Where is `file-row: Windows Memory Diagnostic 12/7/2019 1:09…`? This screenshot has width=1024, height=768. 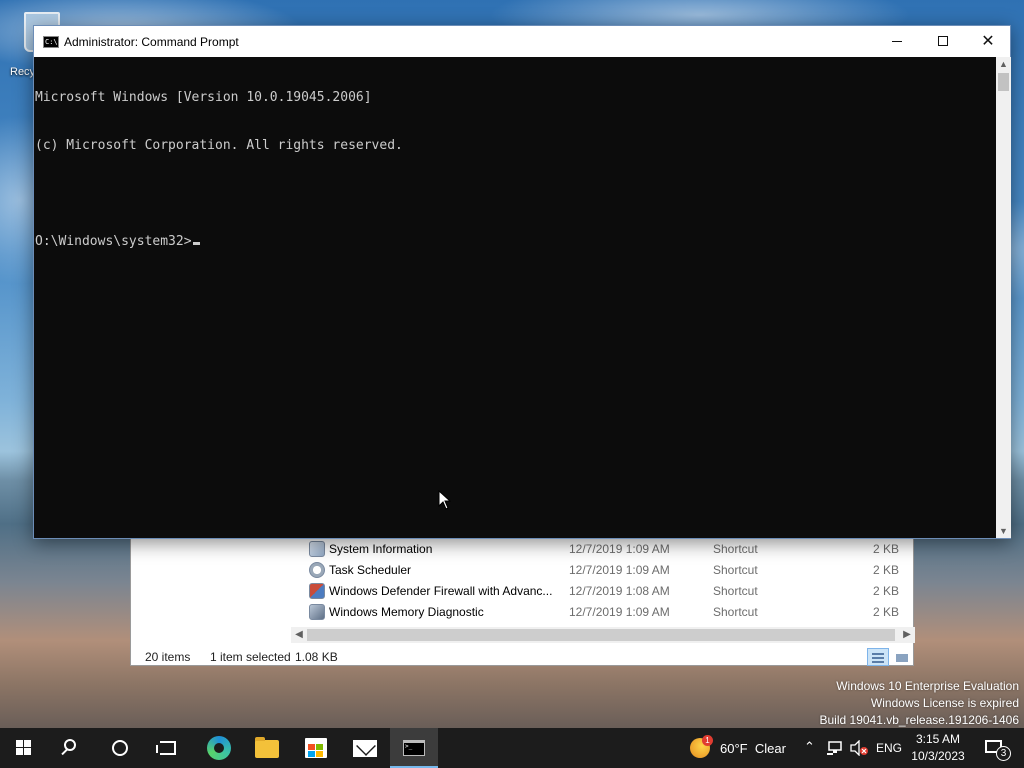
file-row: Windows Memory Diagnostic 12/7/2019 1:09… is located at coordinates (523, 612).